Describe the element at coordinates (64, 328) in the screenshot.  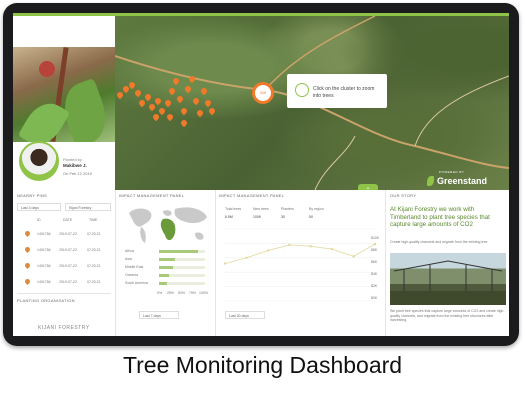
I see `kijani-logo: KIJANI FORESTRY` at that location.